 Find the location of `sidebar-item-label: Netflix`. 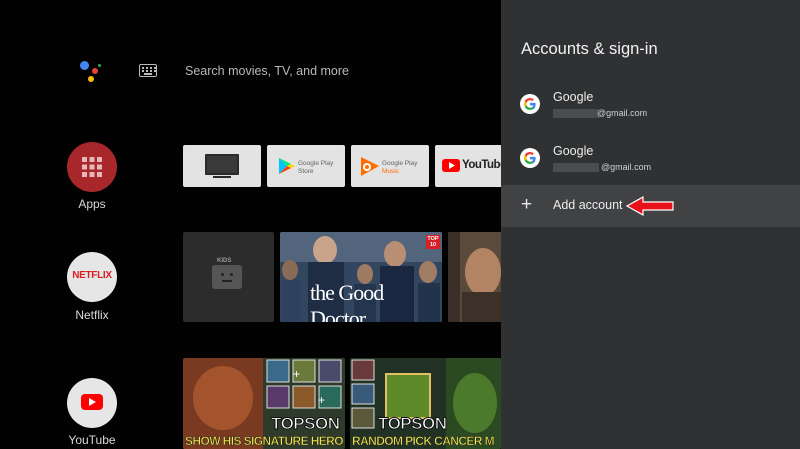

sidebar-item-label: Netflix is located at coordinates (92, 315).